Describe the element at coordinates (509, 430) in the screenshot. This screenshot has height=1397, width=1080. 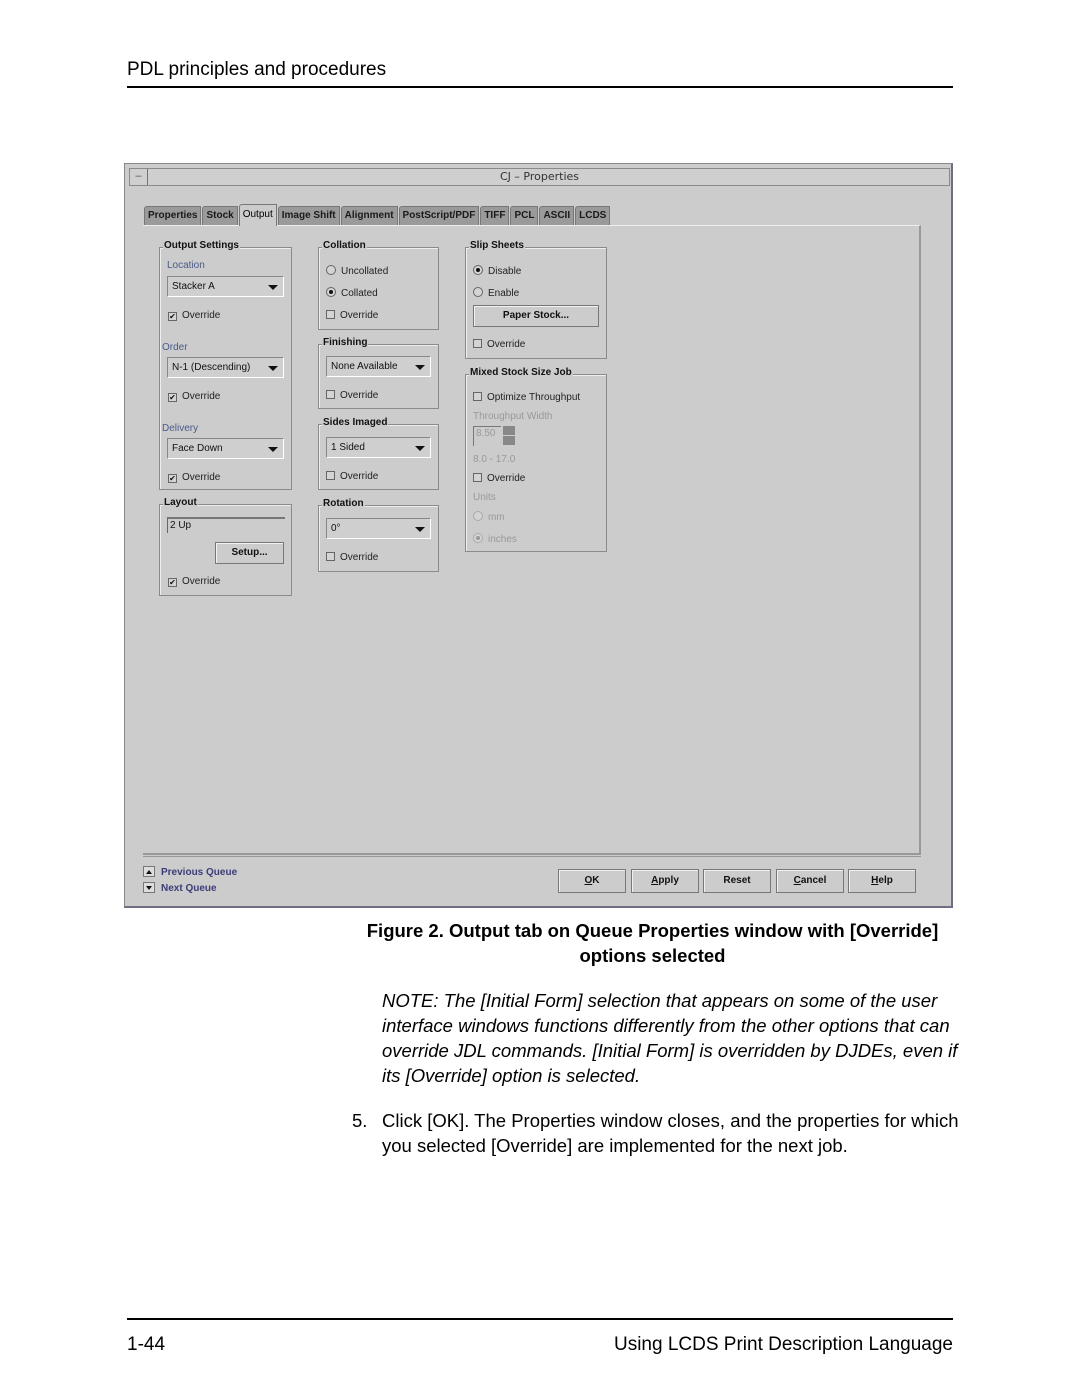
I see `spinner-up-icon` at that location.